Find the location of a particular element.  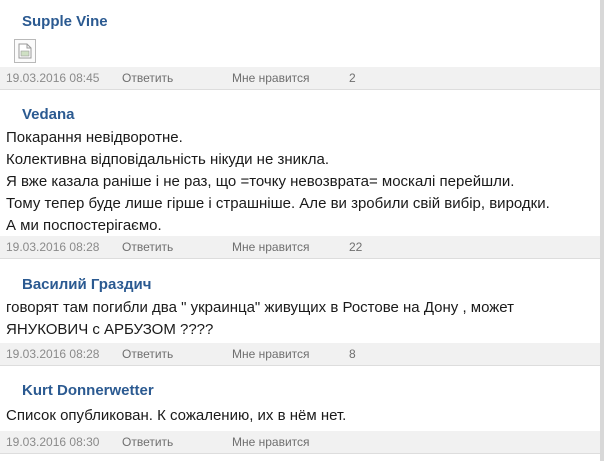

comment-author: Vedana is located at coordinates (48, 115).